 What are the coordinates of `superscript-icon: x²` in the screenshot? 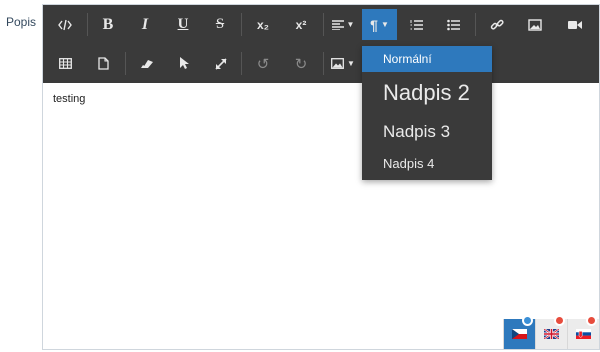 It's located at (301, 24).